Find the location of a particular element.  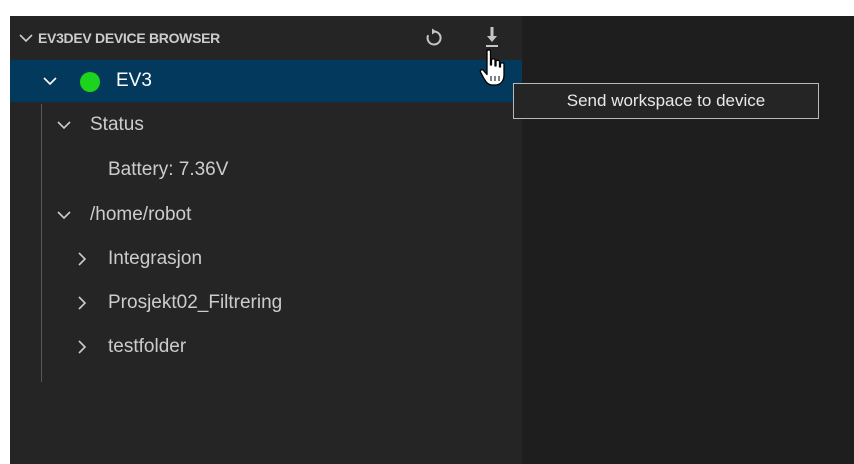

hand-pointer-icon is located at coordinates (492, 67).